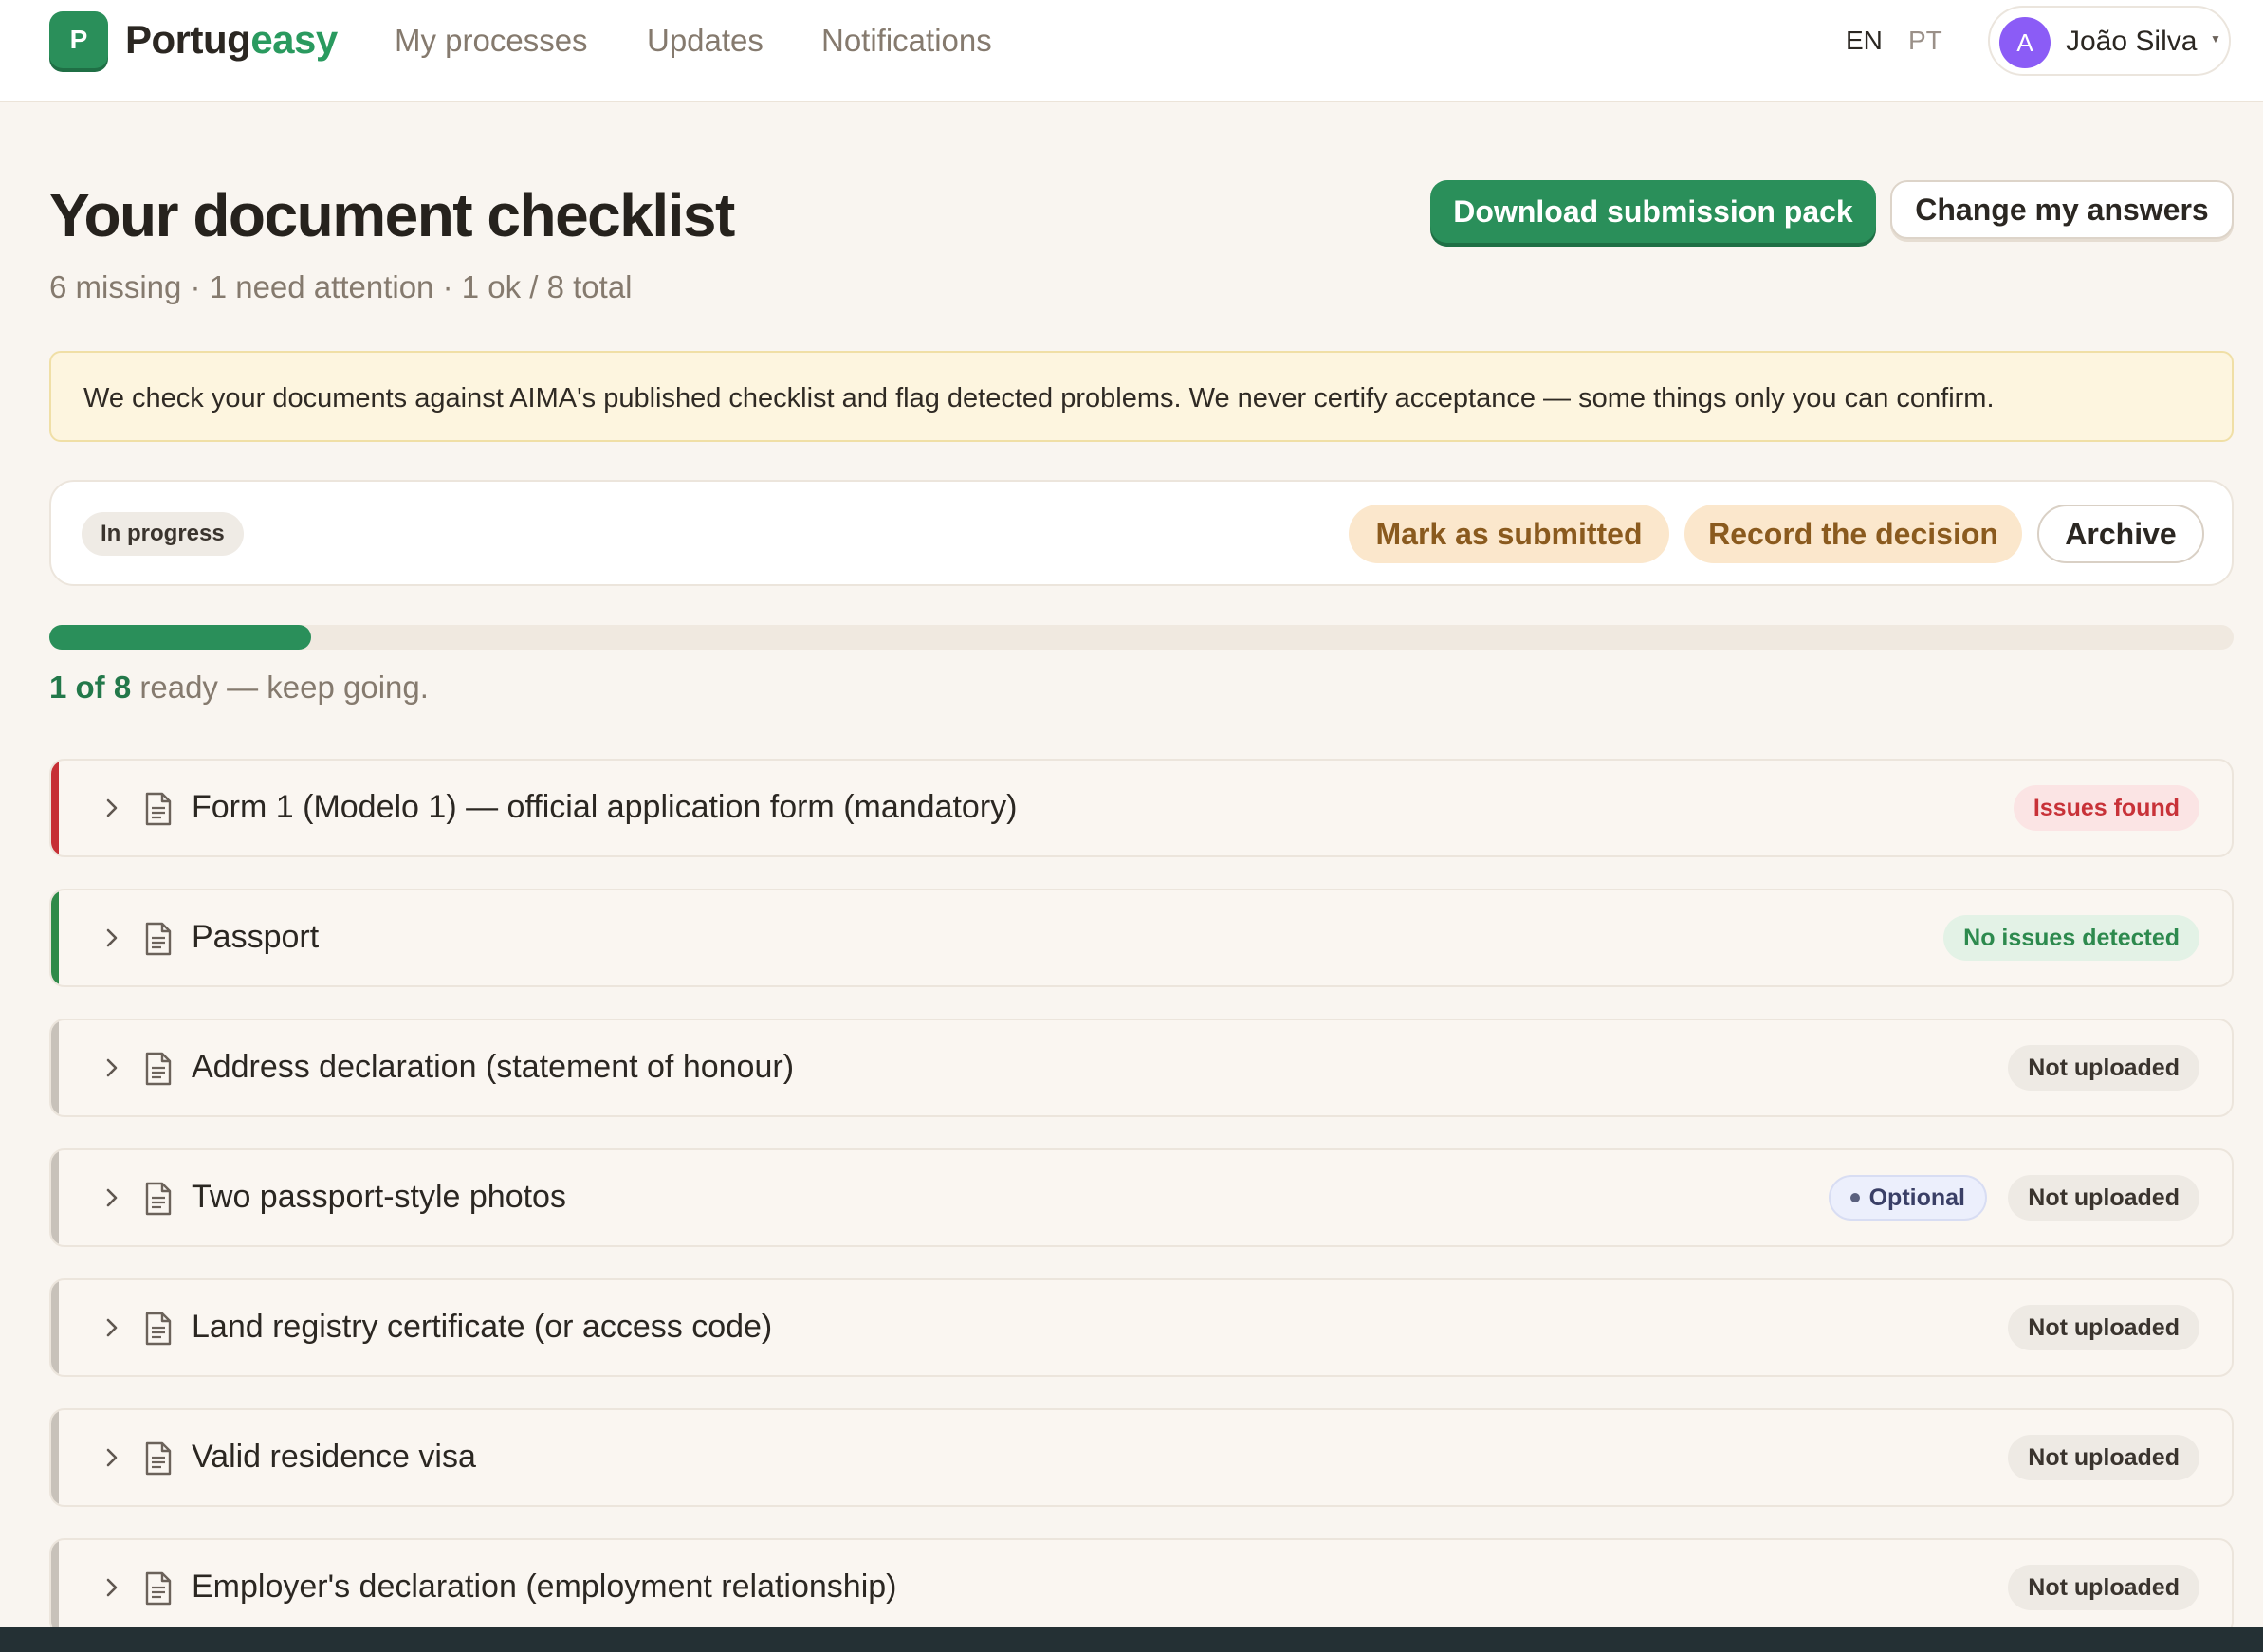 The width and height of the screenshot is (2263, 1652). What do you see at coordinates (180, 637) in the screenshot?
I see `progress-bar-fill` at bounding box center [180, 637].